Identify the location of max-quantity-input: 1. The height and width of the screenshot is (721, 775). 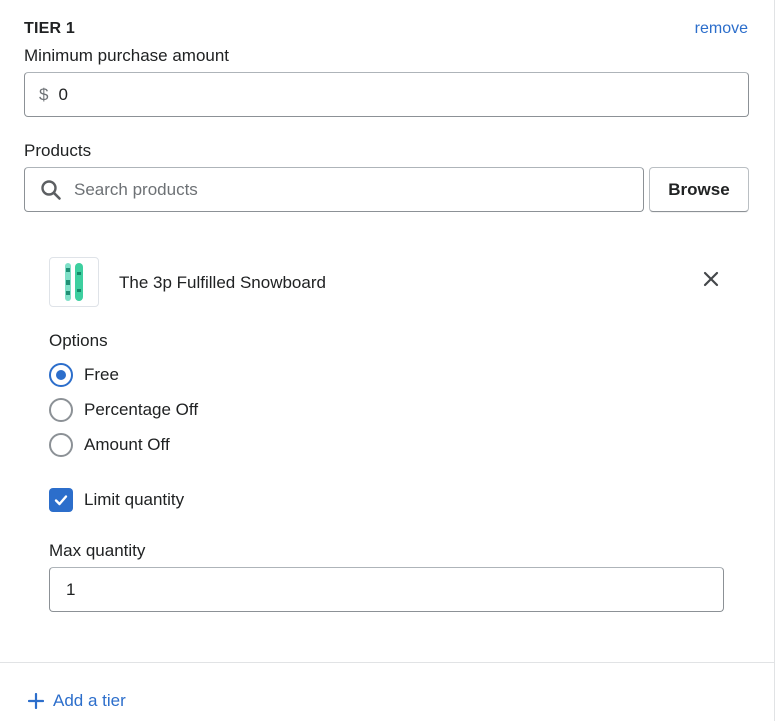
(386, 589).